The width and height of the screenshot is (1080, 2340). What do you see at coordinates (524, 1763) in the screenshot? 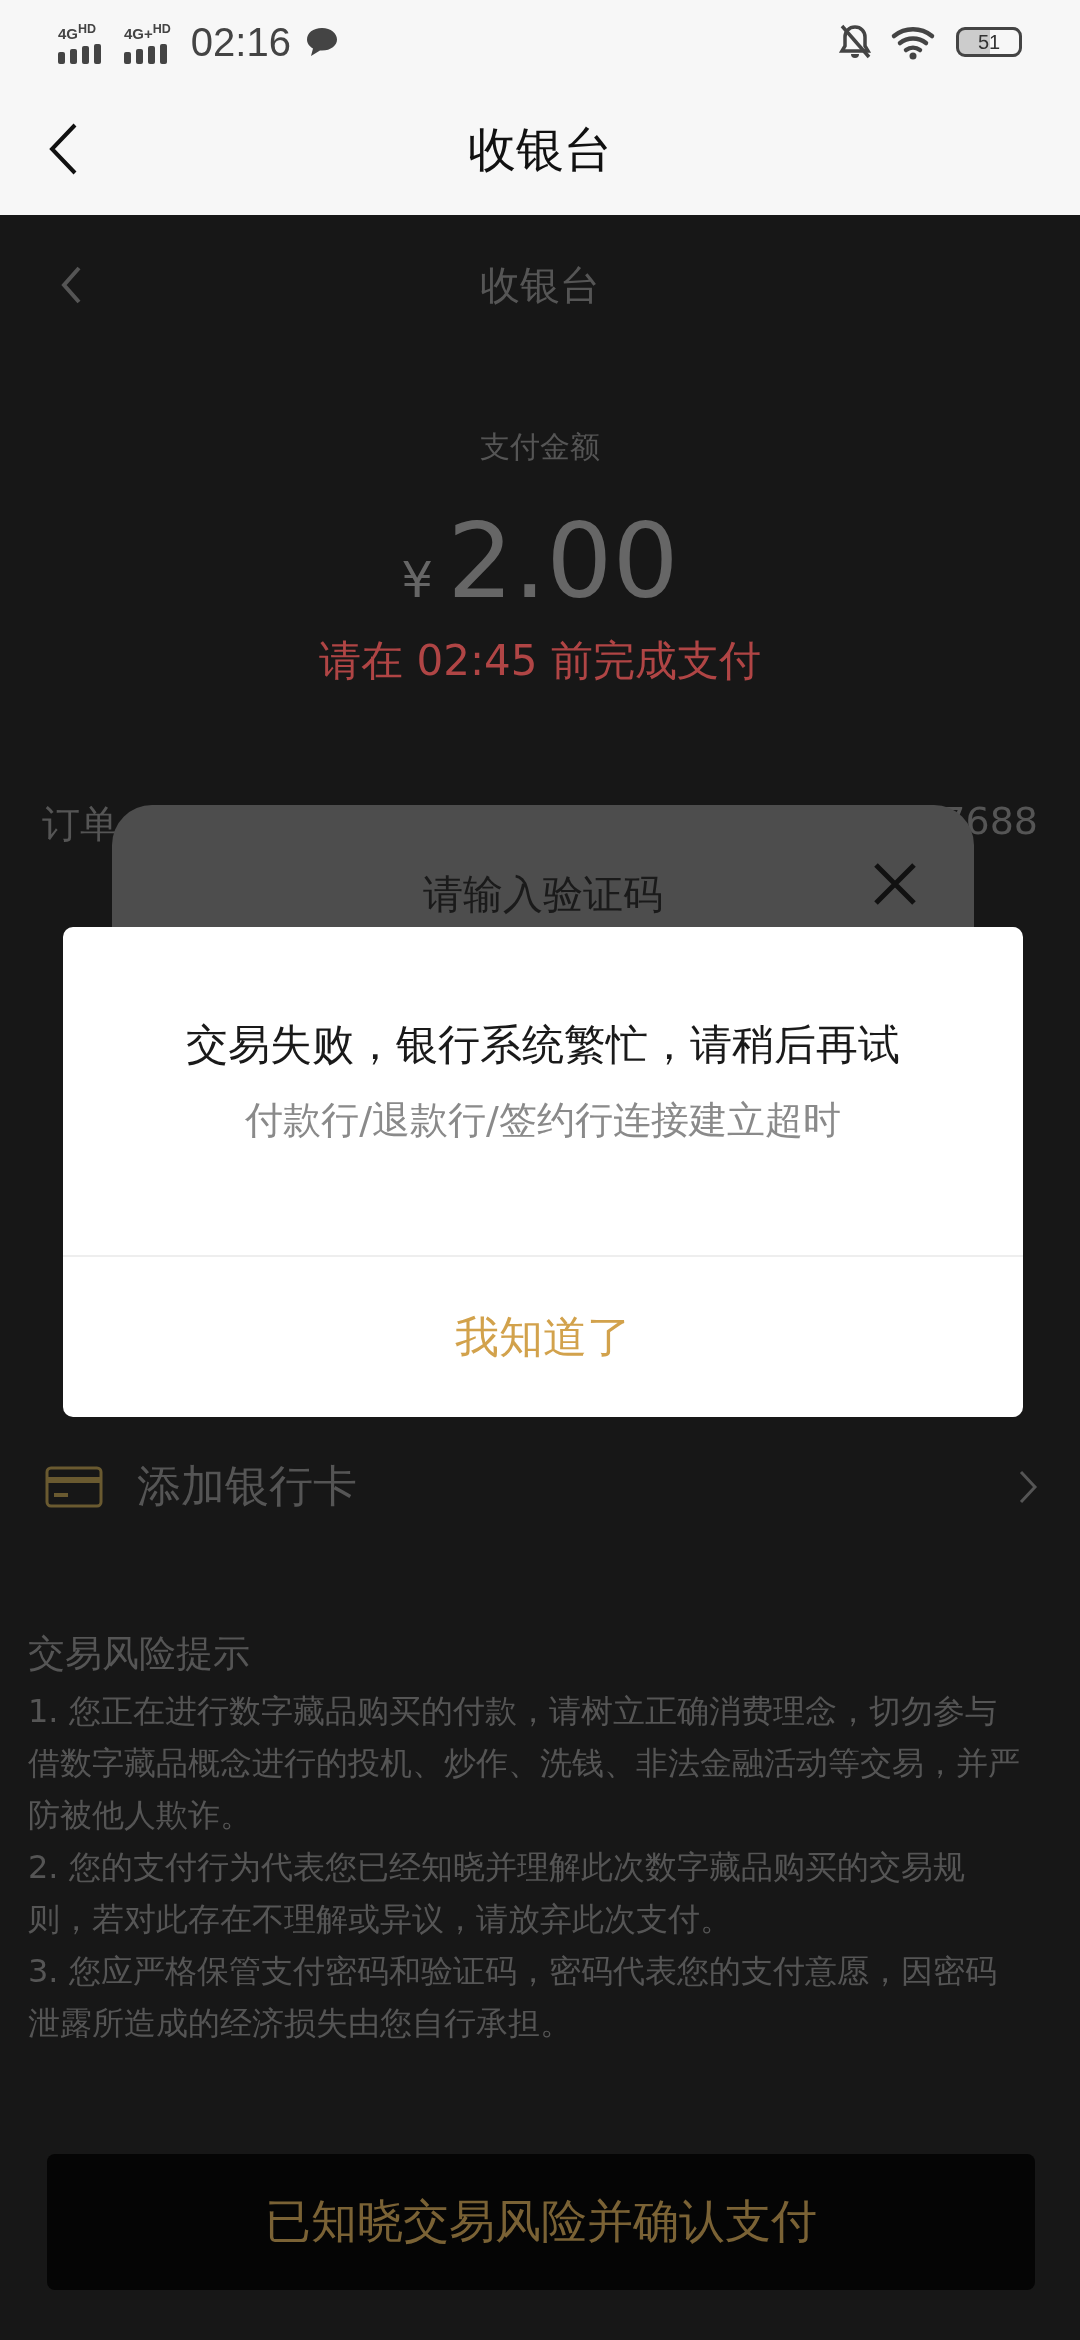
I see `risk-paragraph: 1. 您正在进行数字藏品购买的付款，请树立正确消费理念，切勿参与借数字藏品概念进行的投机、炒作、洗钱、非法金融活动等交易，并严防被他人欺诈。` at bounding box center [524, 1763].